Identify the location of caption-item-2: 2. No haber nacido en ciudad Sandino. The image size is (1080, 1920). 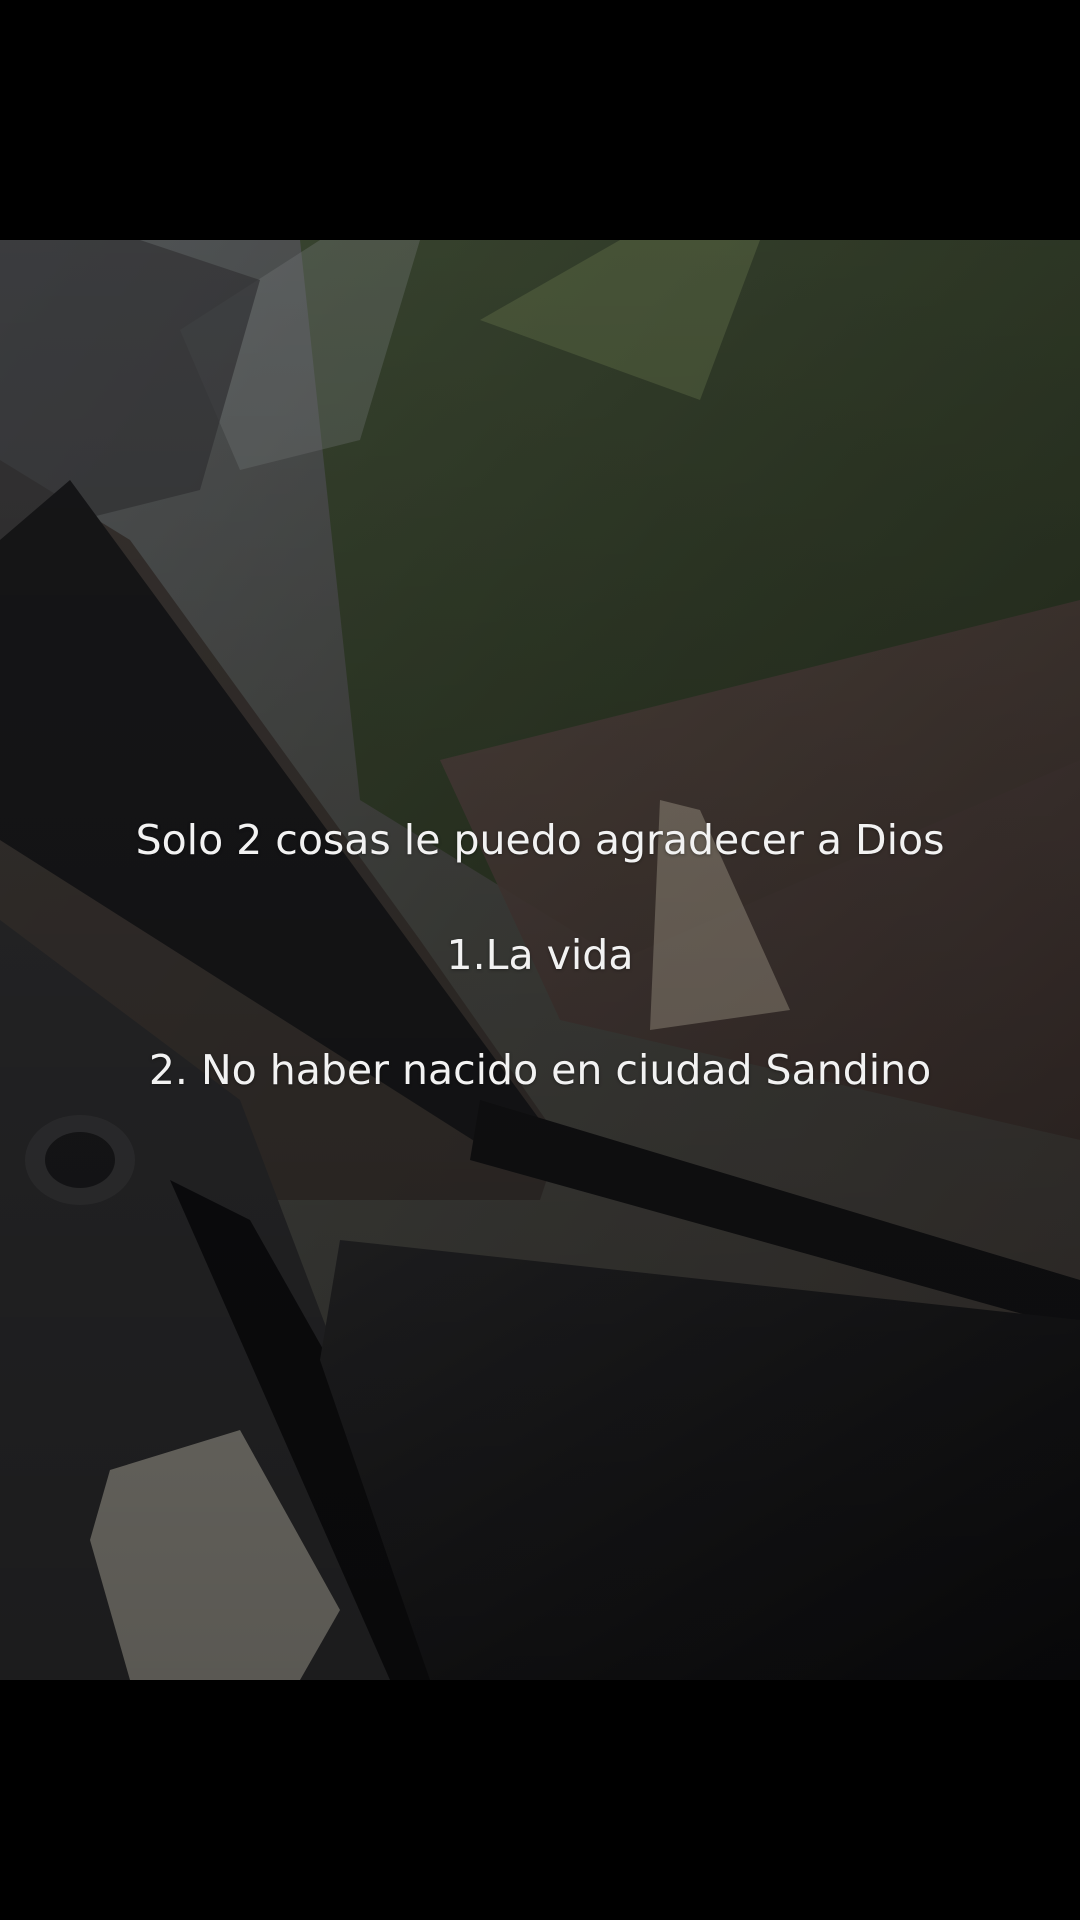
(540, 1070).